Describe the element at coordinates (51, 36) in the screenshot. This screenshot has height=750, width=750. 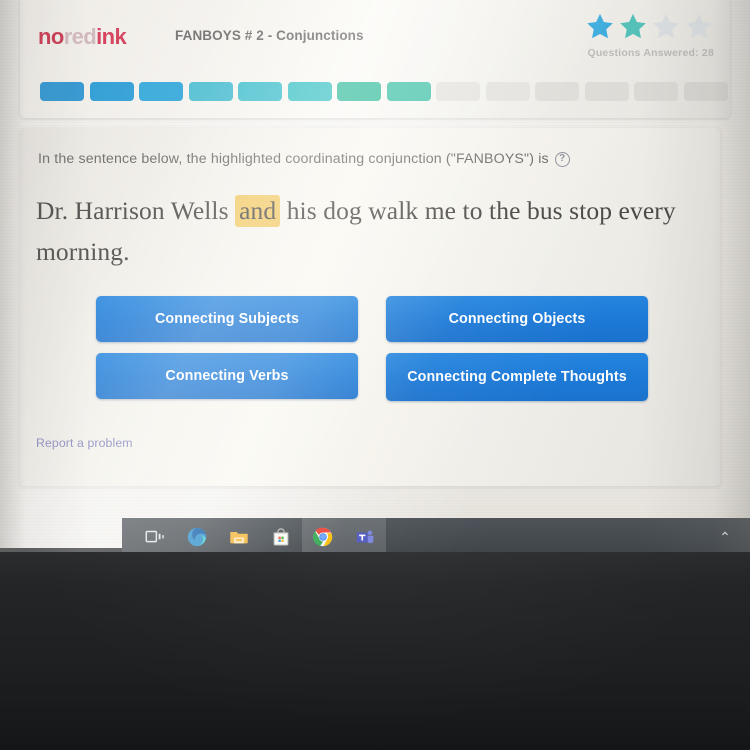
I see `logo-part-no: no` at that location.